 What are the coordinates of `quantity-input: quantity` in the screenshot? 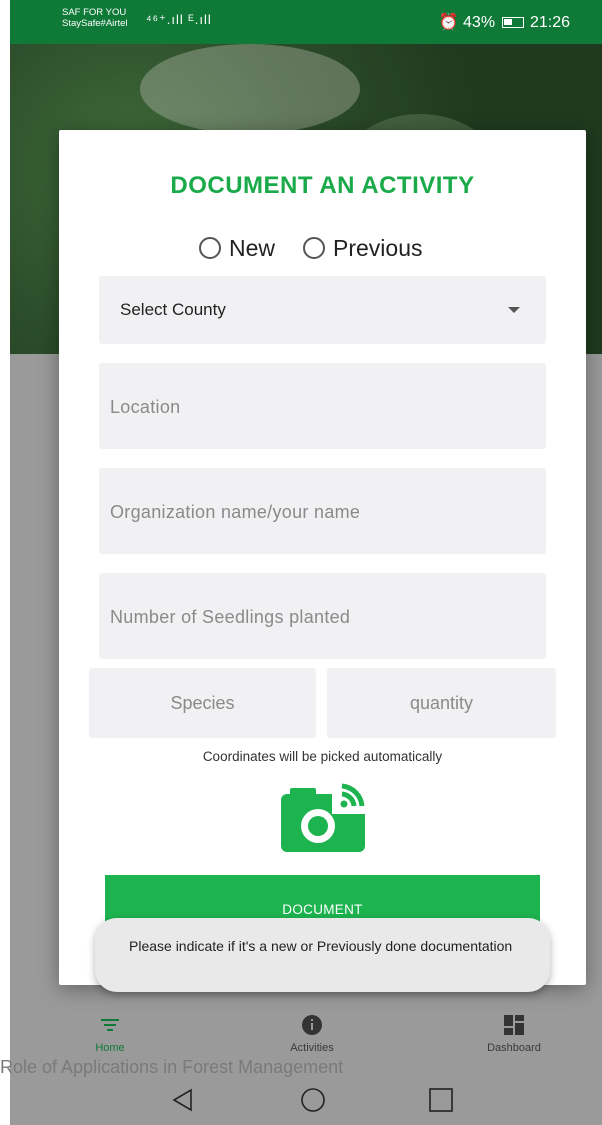 It's located at (441, 703).